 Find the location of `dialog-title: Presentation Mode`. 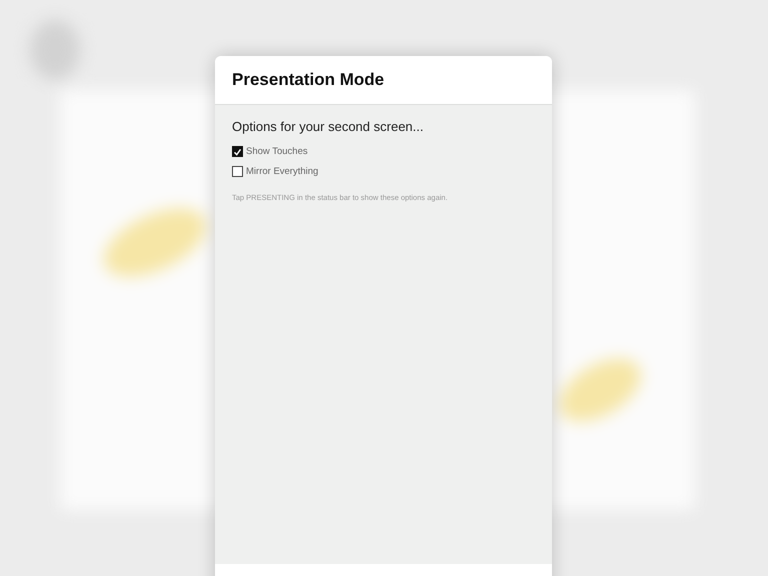

dialog-title: Presentation Mode is located at coordinates (308, 80).